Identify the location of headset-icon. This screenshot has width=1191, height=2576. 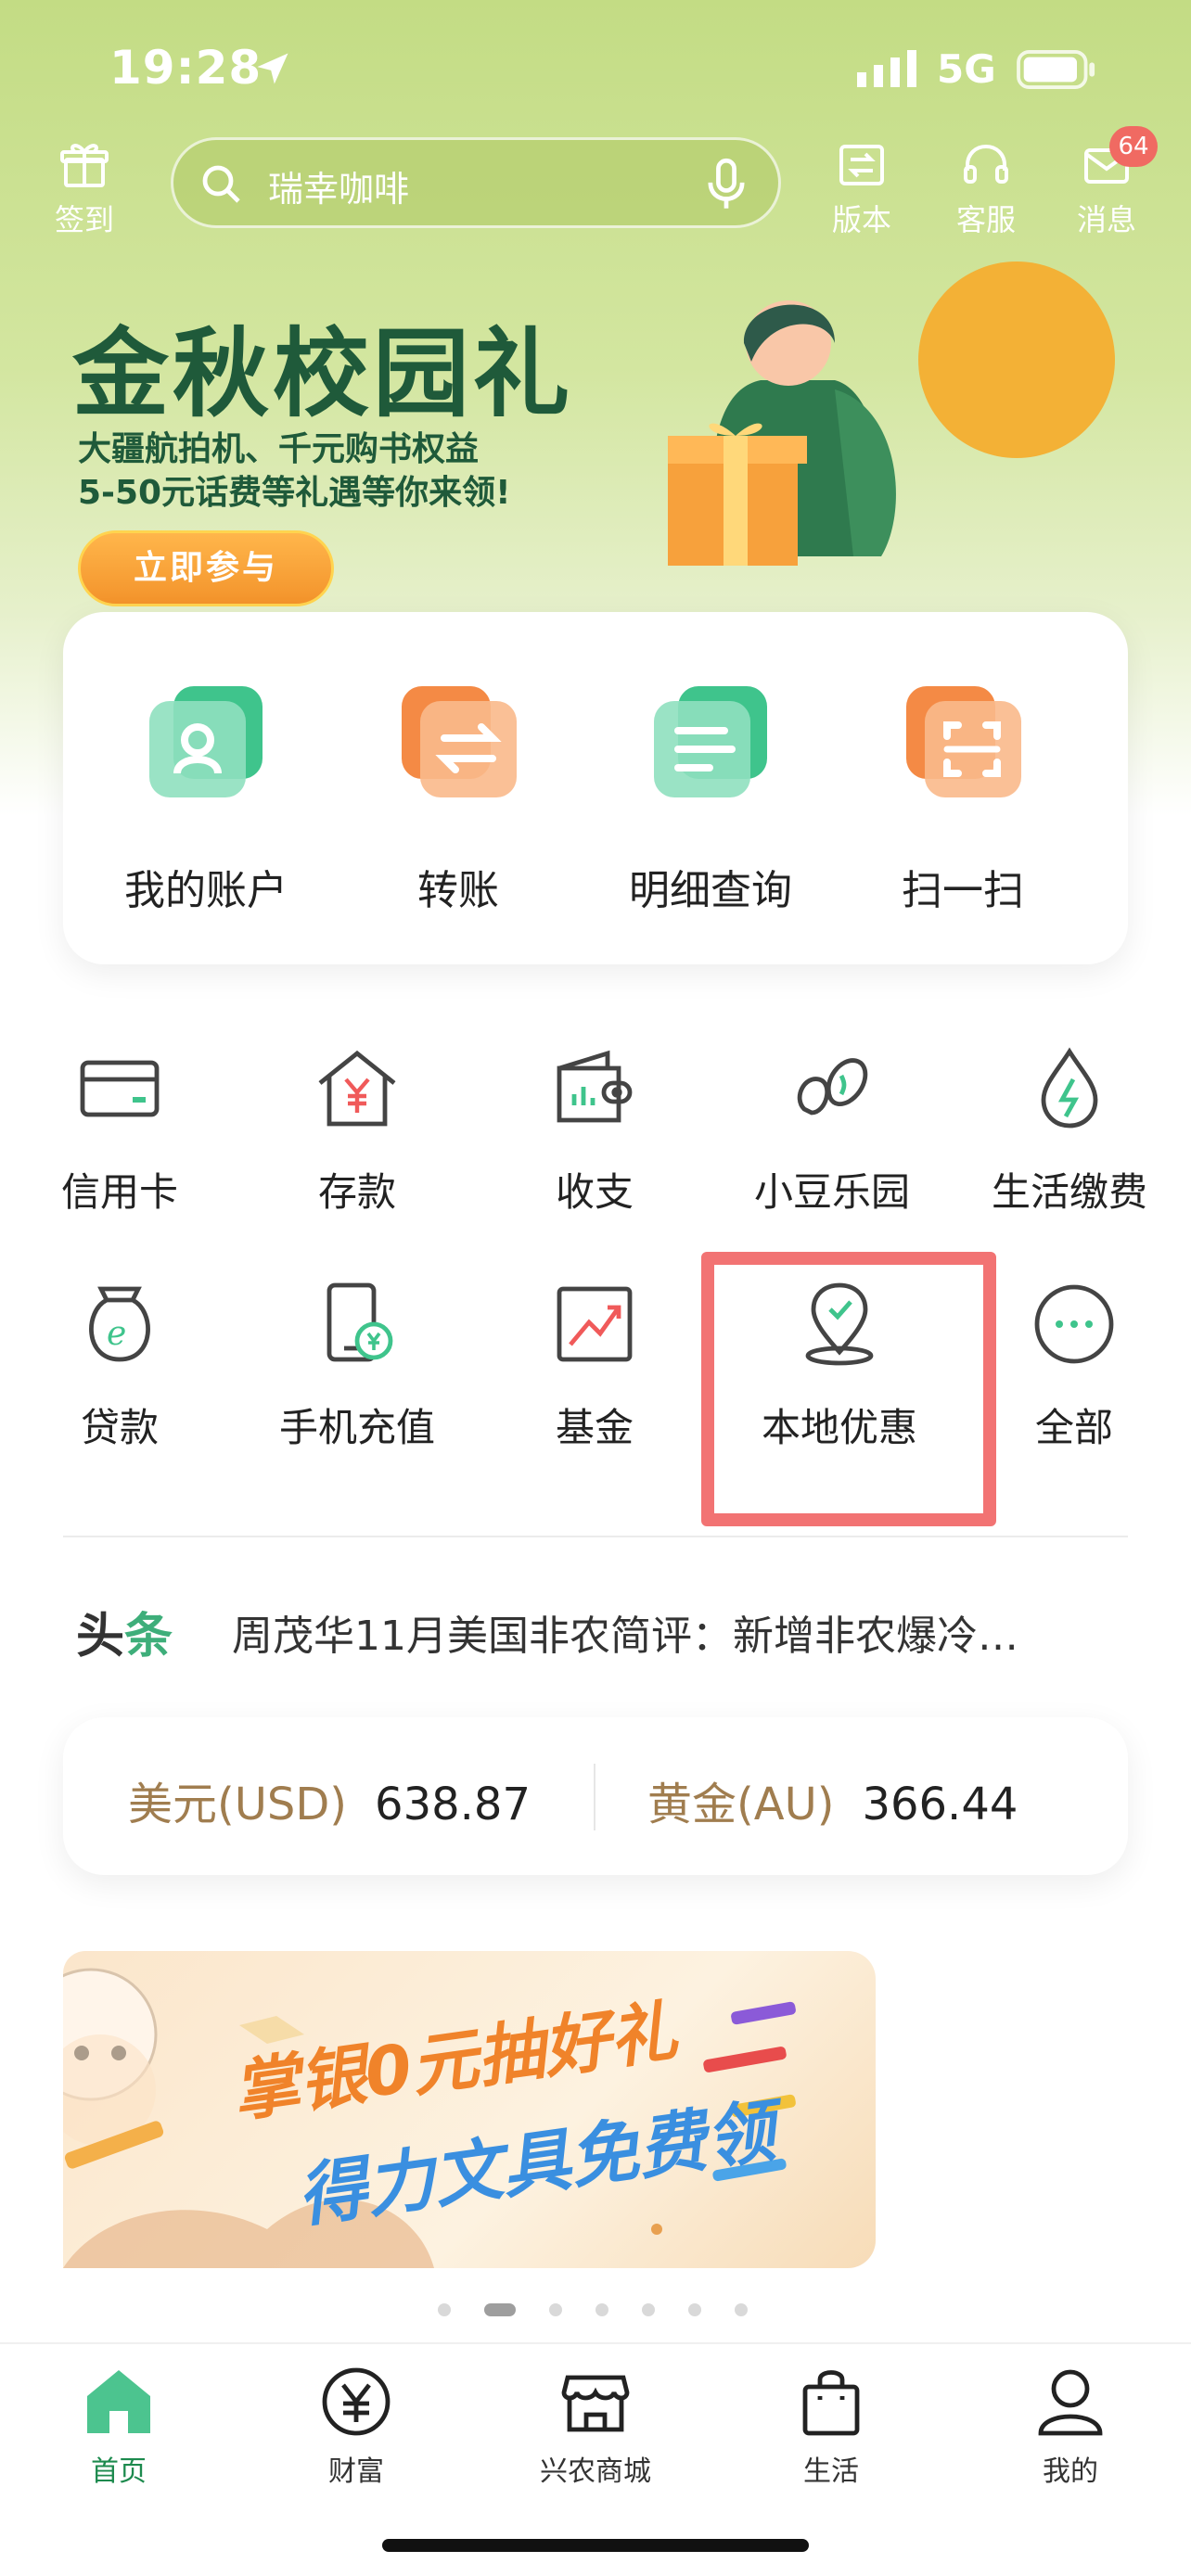
(986, 164).